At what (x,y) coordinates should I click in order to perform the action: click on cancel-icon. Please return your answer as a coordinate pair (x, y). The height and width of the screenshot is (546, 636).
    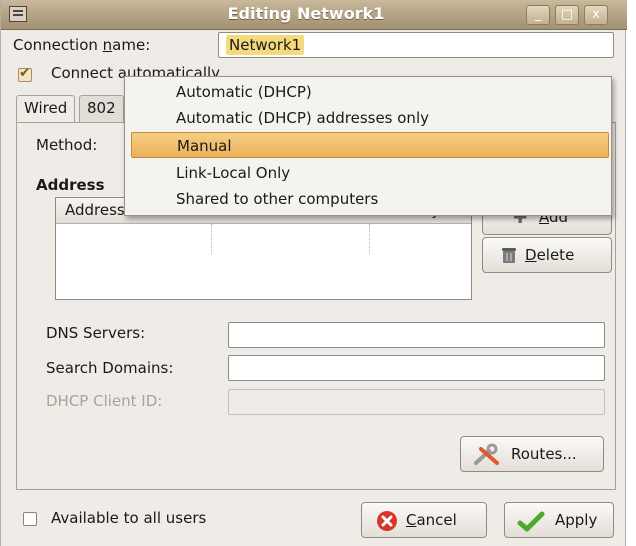
    Looking at the image, I should click on (387, 521).